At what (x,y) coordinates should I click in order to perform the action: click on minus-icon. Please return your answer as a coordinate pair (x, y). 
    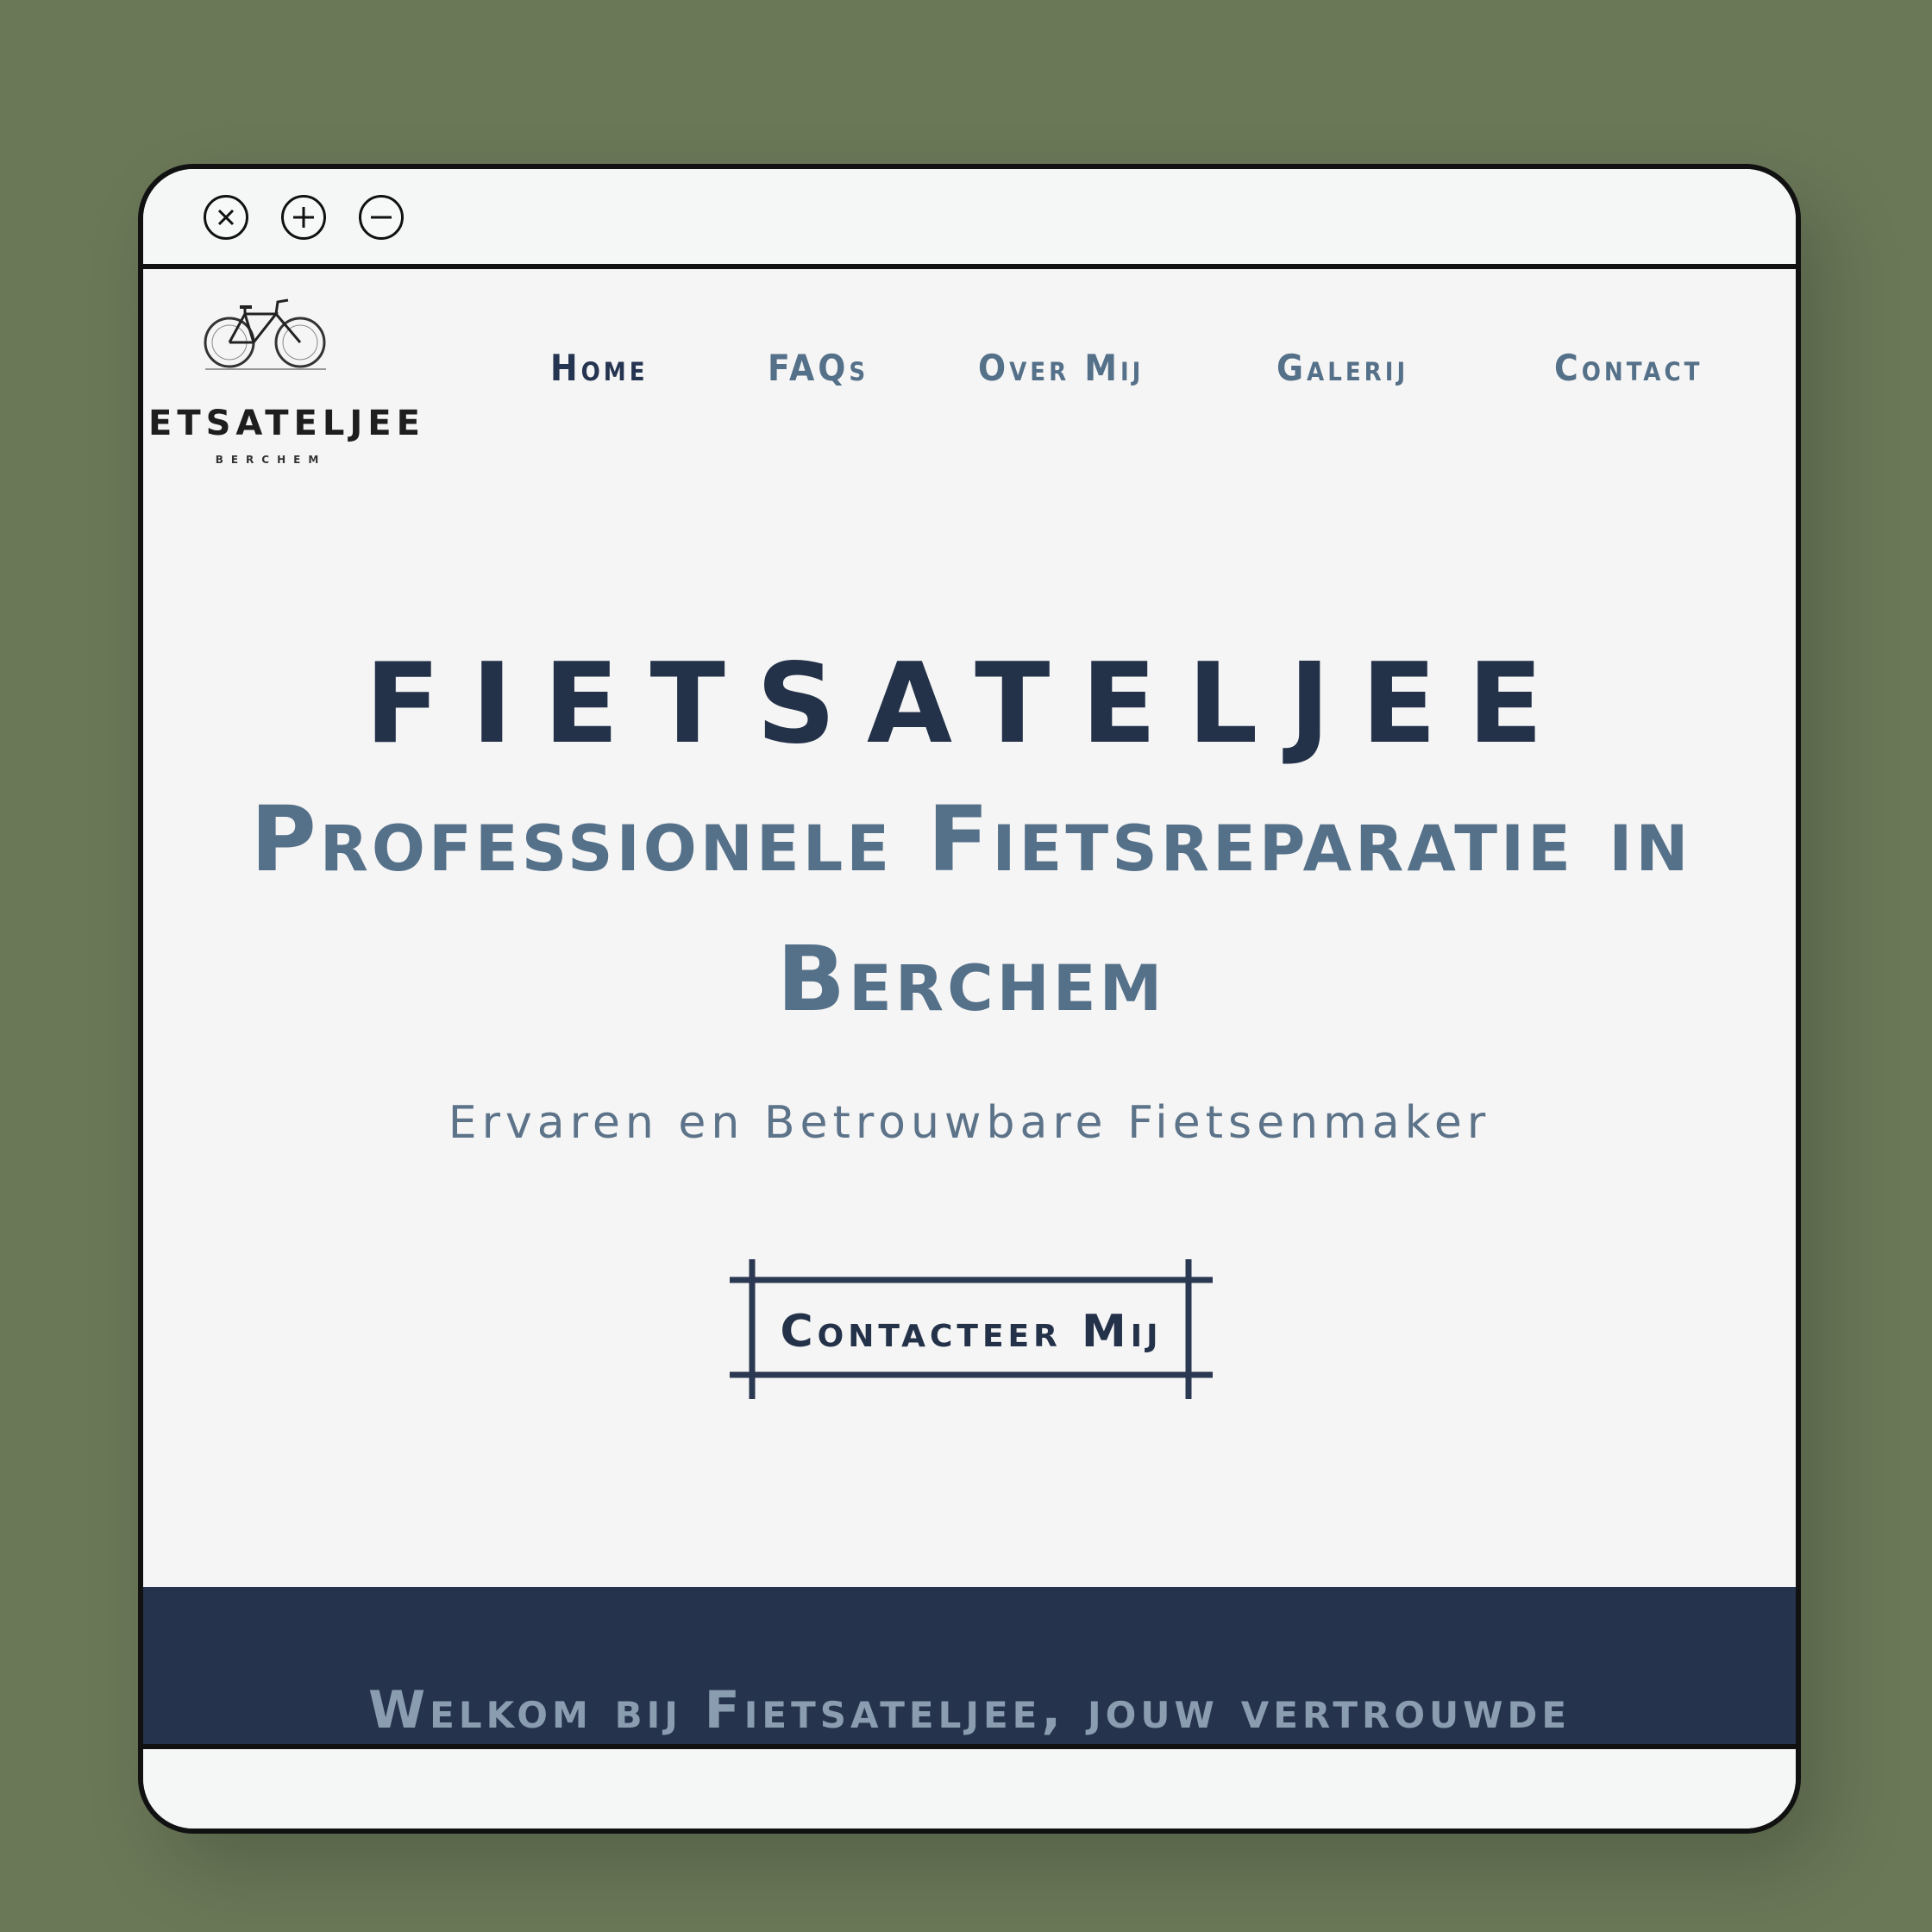
    Looking at the image, I should click on (382, 218).